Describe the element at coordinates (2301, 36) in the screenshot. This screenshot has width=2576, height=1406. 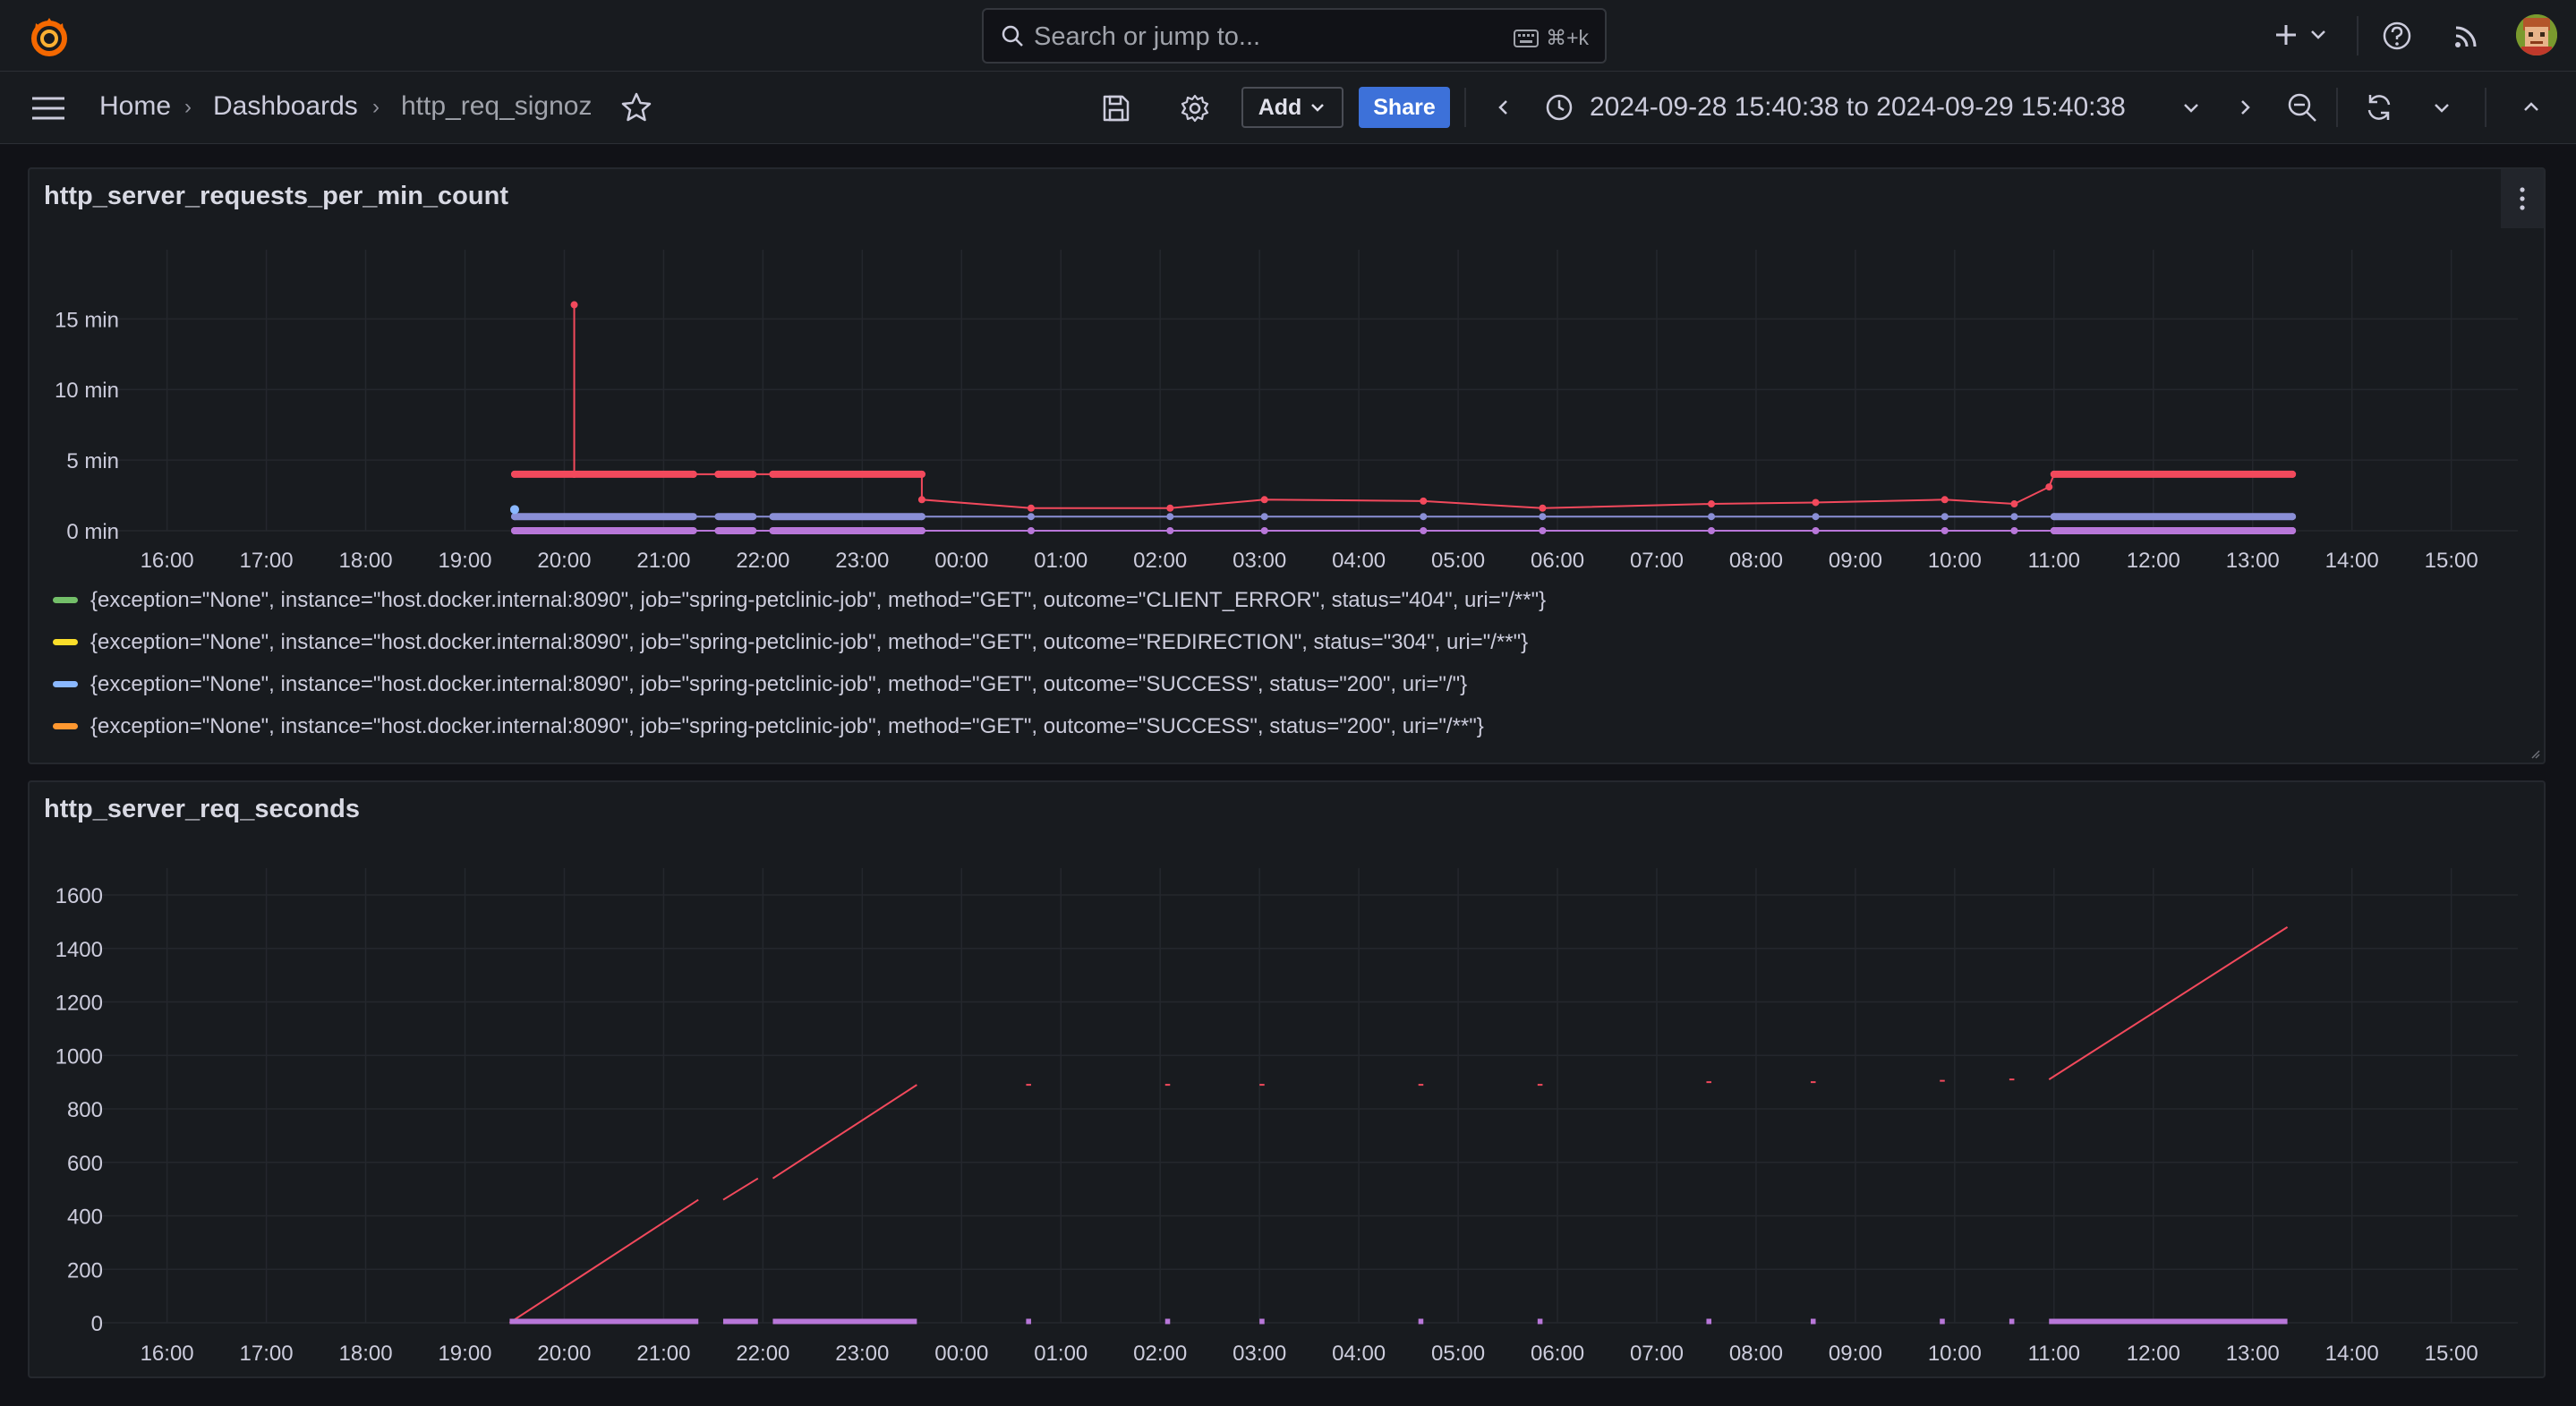
I see `new-menu-button` at that location.